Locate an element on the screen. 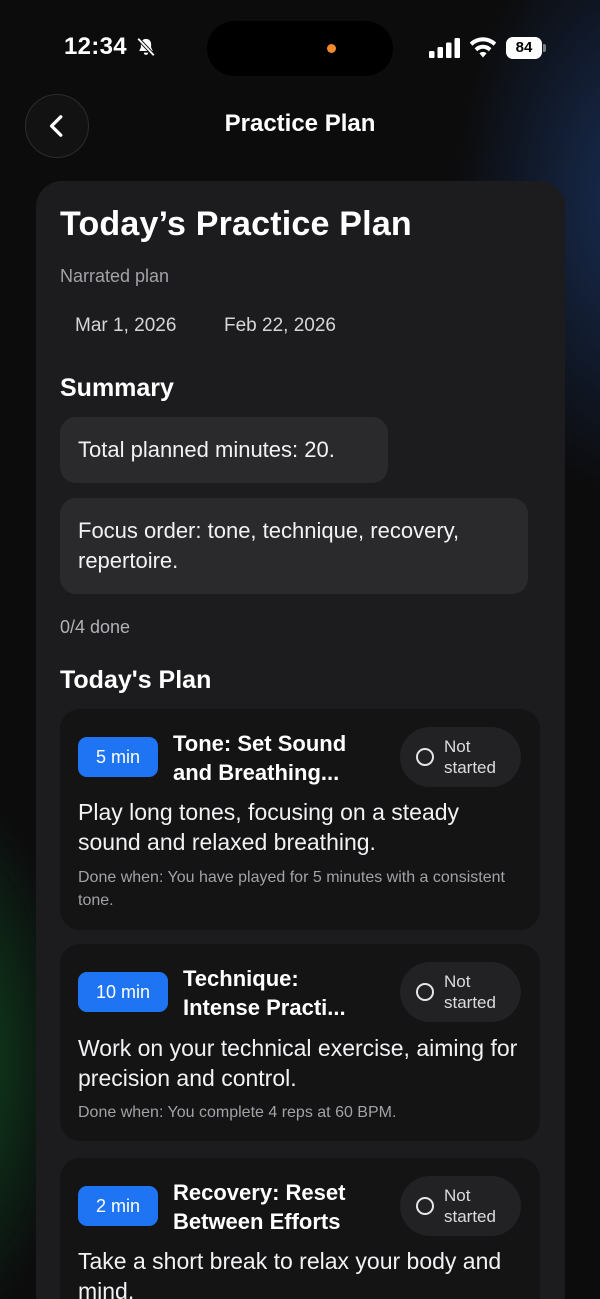 The width and height of the screenshot is (600, 1299). plan-date-current: Mar 1, 2026 is located at coordinates (126, 325).